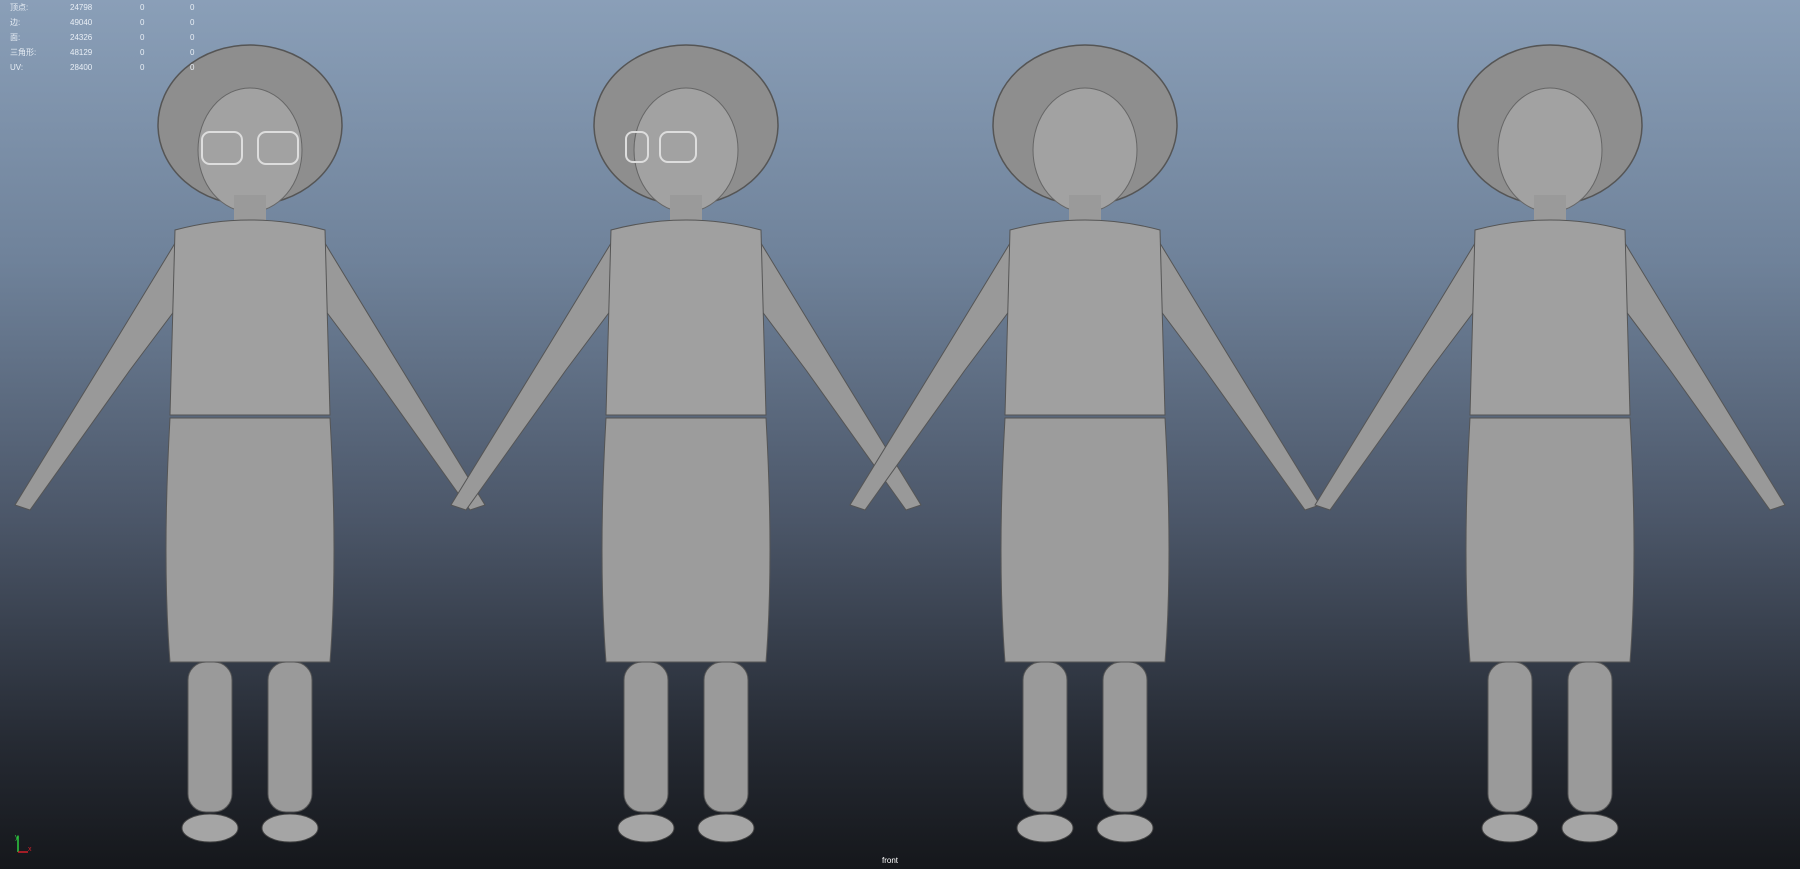 This screenshot has height=869, width=1800. What do you see at coordinates (81, 37) in the screenshot?
I see `hud-value: 24326` at bounding box center [81, 37].